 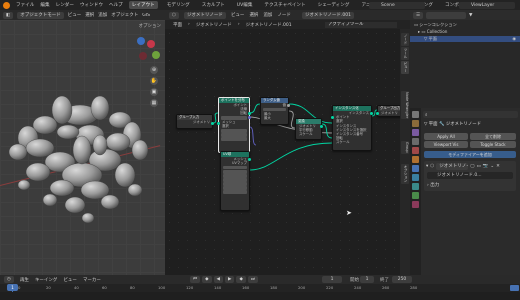 I want to click on workspace-tab-modeling: モデリング, so click(x=178, y=5).